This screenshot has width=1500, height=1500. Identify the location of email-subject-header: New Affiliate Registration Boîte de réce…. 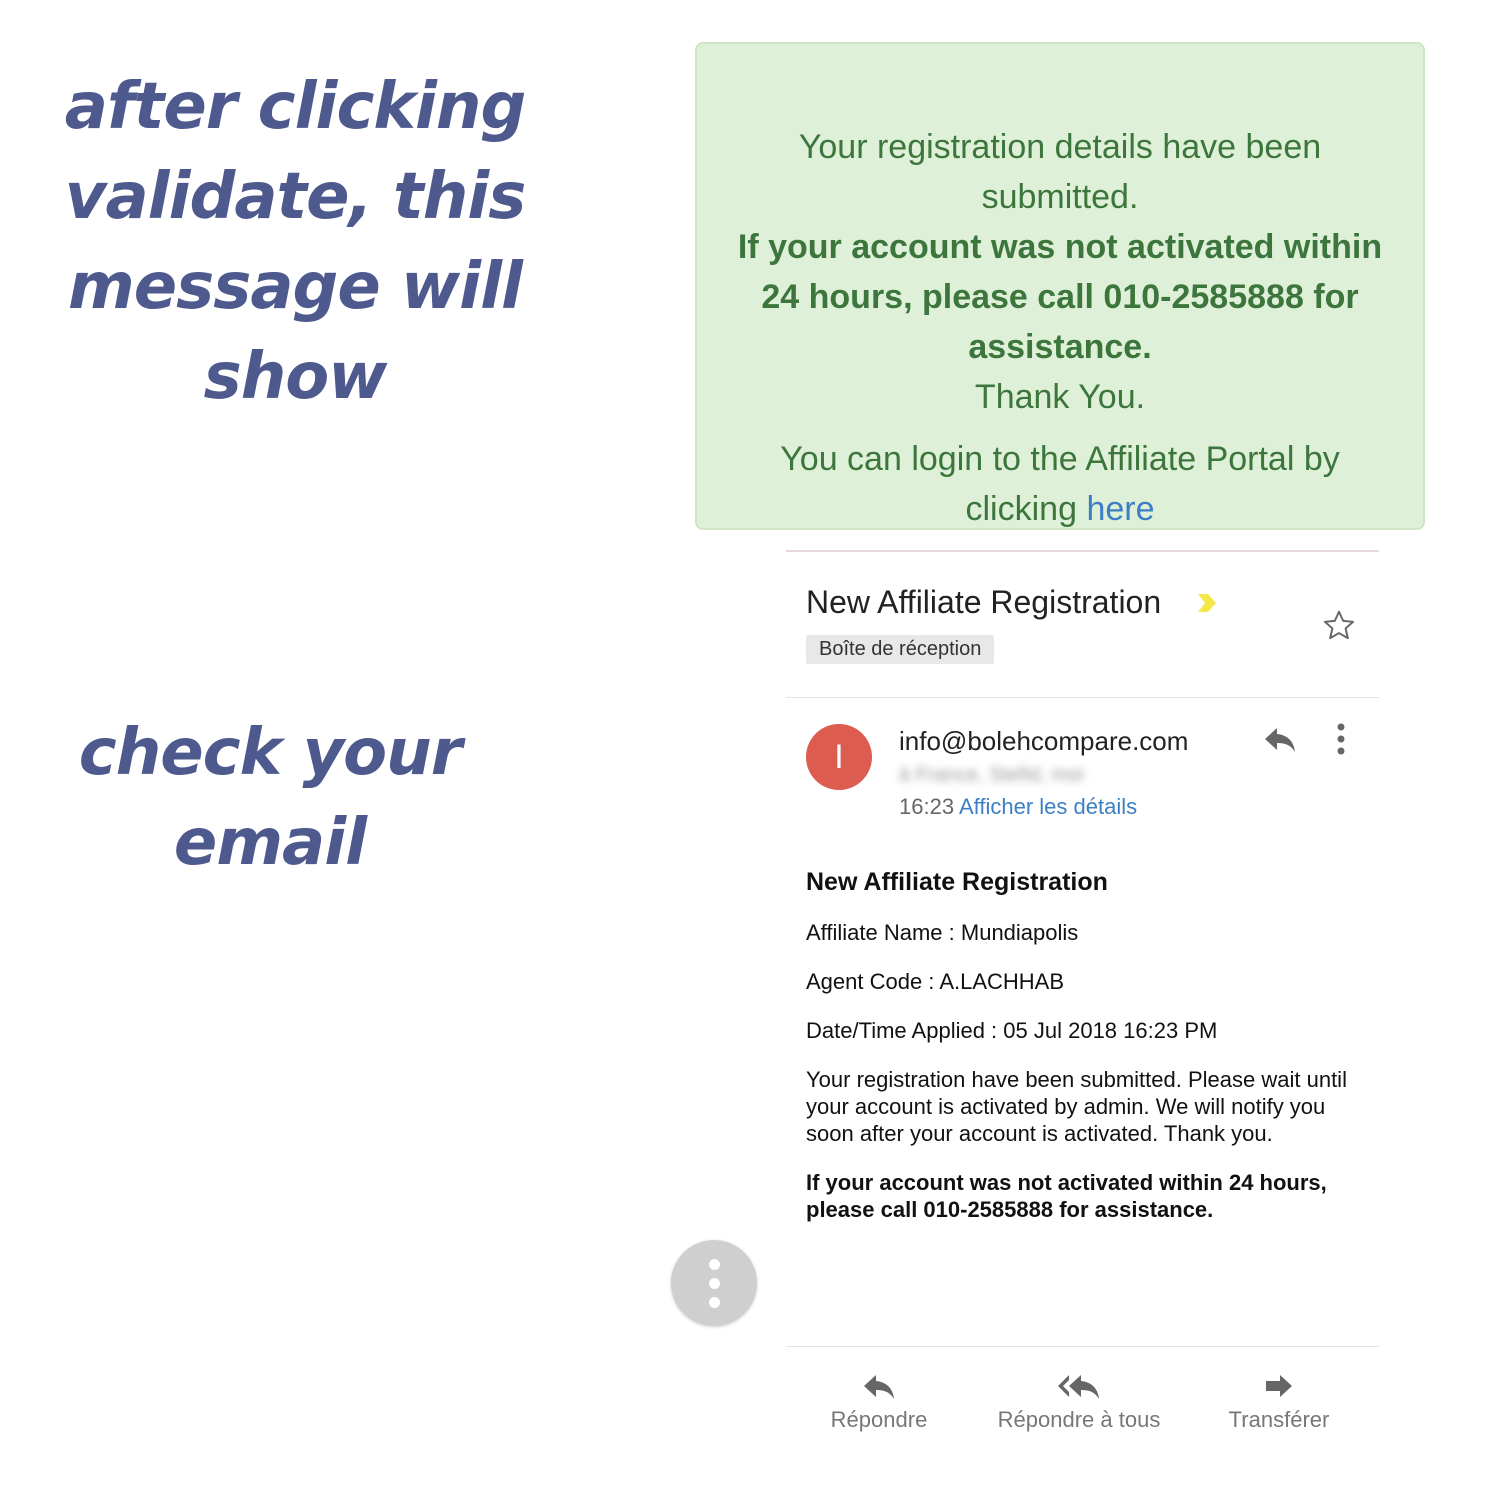
(1082, 625).